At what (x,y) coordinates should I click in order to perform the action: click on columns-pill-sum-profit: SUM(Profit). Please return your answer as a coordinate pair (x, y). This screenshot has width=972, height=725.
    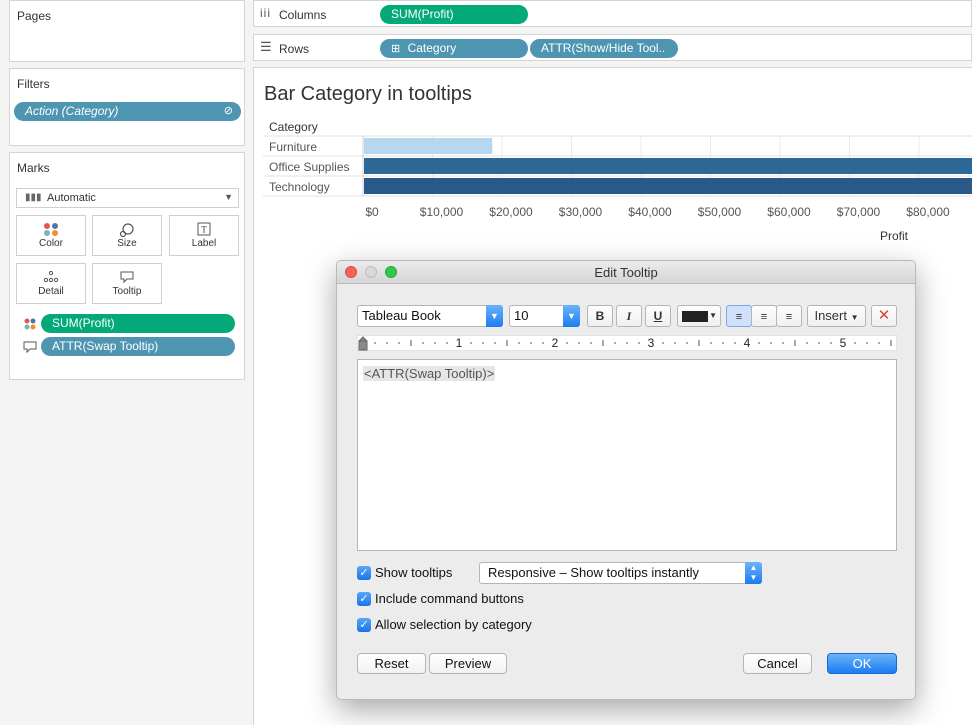
    Looking at the image, I should click on (454, 14).